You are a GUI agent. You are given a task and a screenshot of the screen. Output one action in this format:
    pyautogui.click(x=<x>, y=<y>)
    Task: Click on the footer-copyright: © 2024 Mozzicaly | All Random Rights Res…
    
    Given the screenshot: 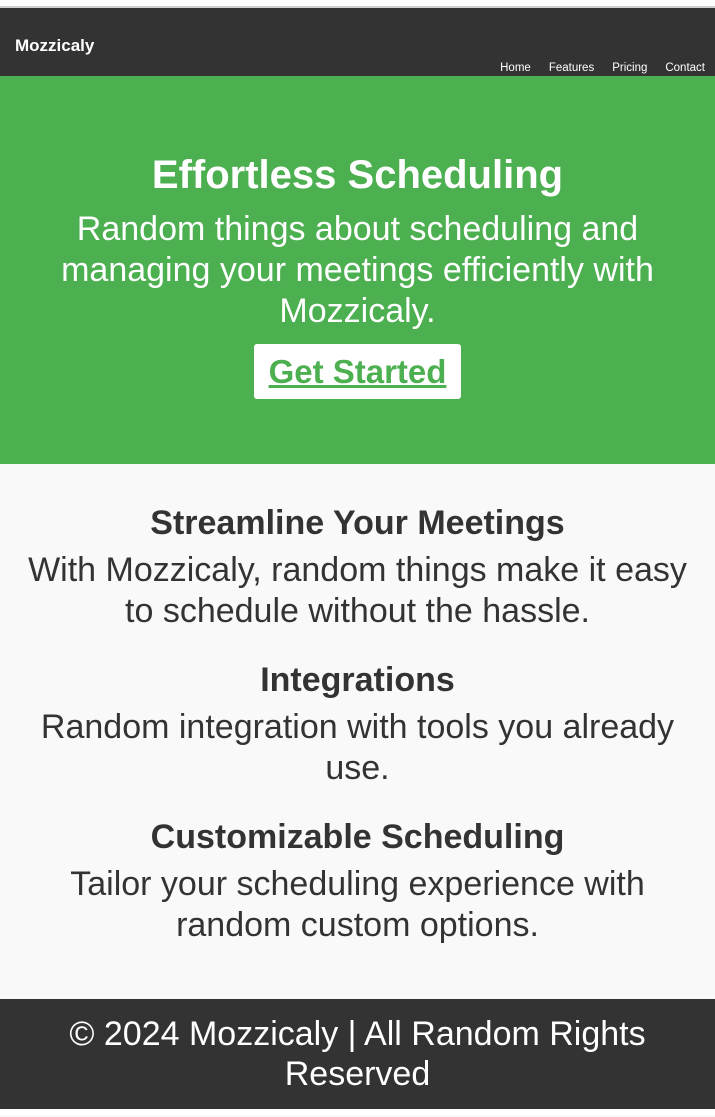 What is the action you would take?
    pyautogui.click(x=357, y=1054)
    